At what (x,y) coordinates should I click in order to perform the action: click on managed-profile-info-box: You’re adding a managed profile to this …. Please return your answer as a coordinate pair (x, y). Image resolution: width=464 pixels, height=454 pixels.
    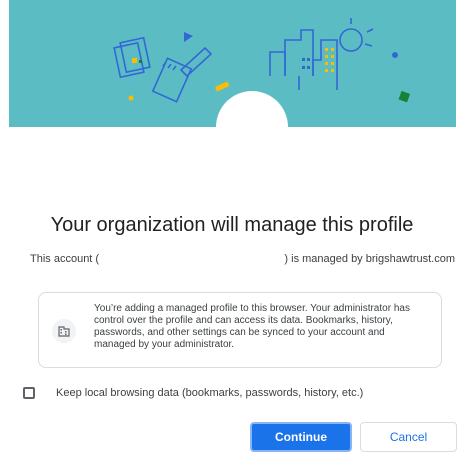
    Looking at the image, I should click on (240, 330).